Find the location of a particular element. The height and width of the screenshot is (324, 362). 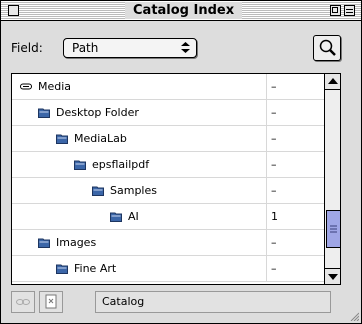

collapse-box is located at coordinates (349, 10).